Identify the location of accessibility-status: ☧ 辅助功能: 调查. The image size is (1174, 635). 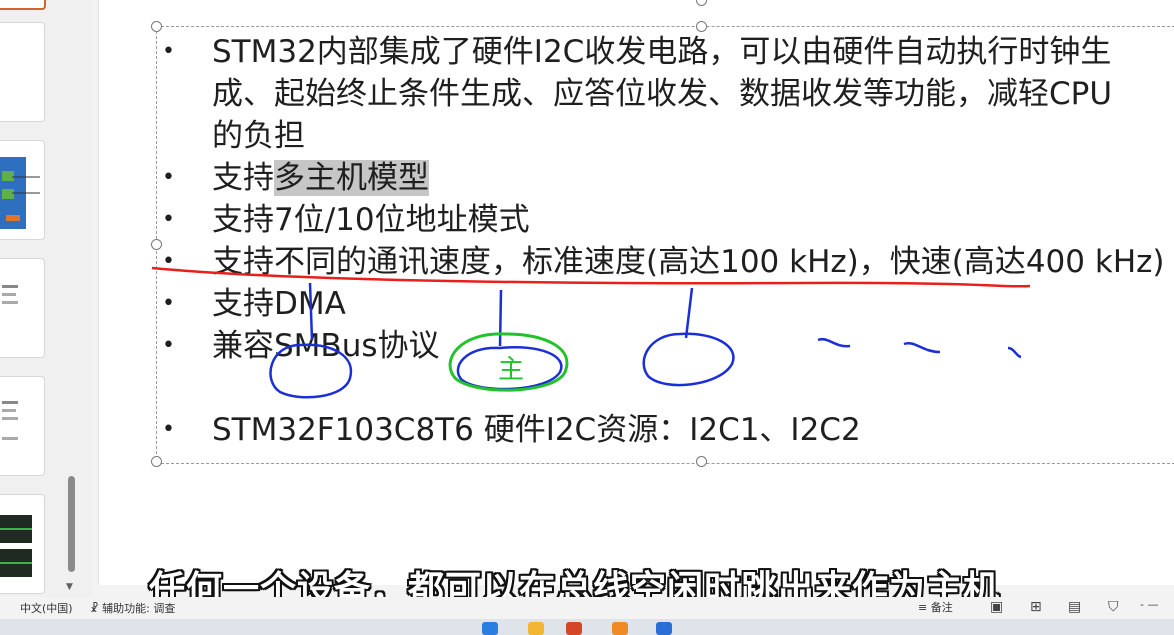
(132, 608).